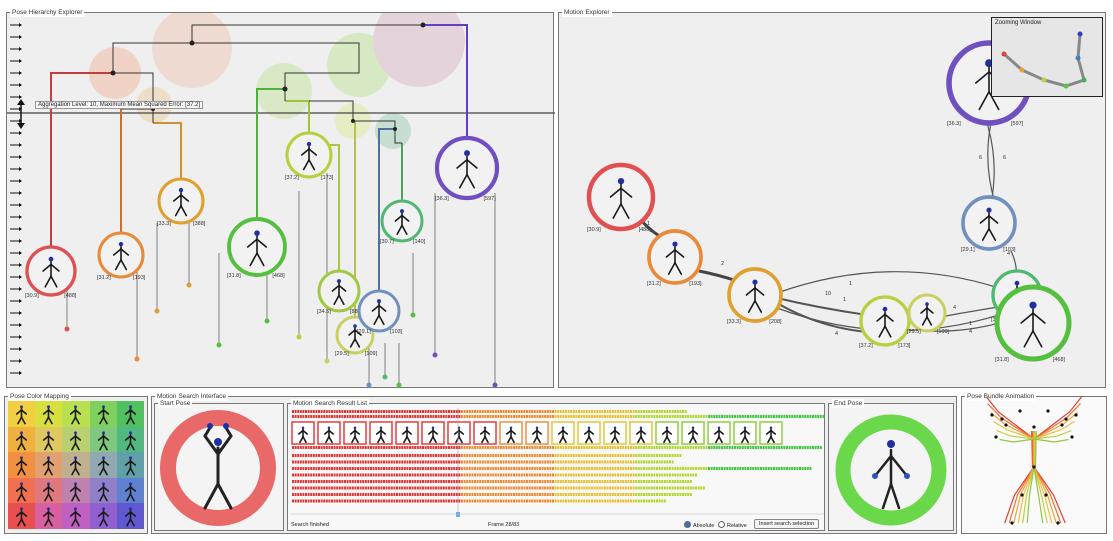 This screenshot has height=541, width=1113. I want to click on motion-node-3: [31.2] [193], so click(675, 258).